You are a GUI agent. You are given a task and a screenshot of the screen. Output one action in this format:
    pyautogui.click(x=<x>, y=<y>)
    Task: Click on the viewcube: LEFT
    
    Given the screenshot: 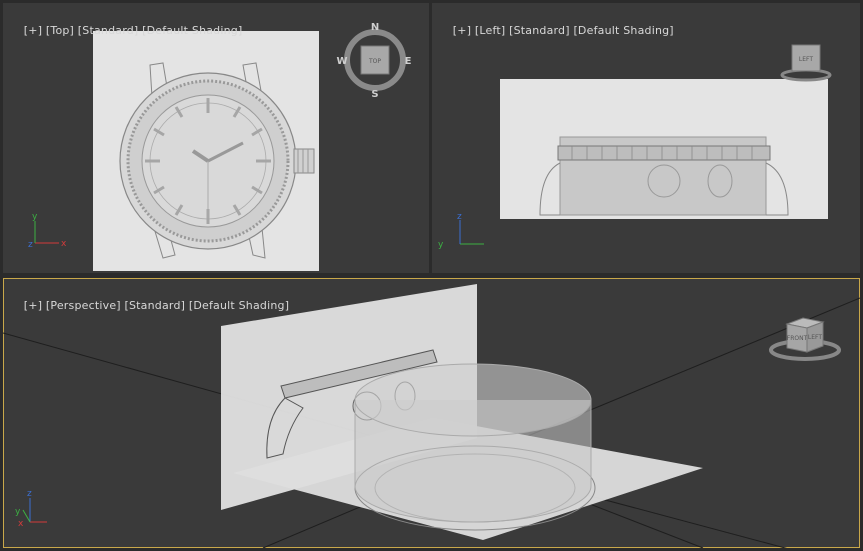 What is the action you would take?
    pyautogui.click(x=806, y=63)
    